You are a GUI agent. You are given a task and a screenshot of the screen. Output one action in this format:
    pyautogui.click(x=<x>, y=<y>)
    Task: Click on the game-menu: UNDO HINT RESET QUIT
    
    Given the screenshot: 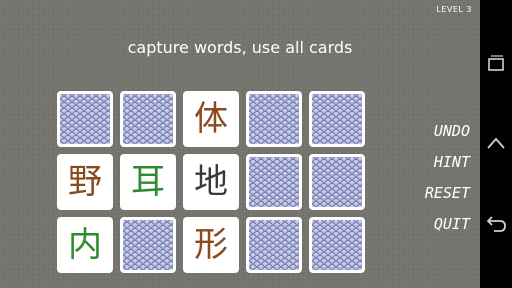 What is the action you would take?
    pyautogui.click(x=439, y=182)
    